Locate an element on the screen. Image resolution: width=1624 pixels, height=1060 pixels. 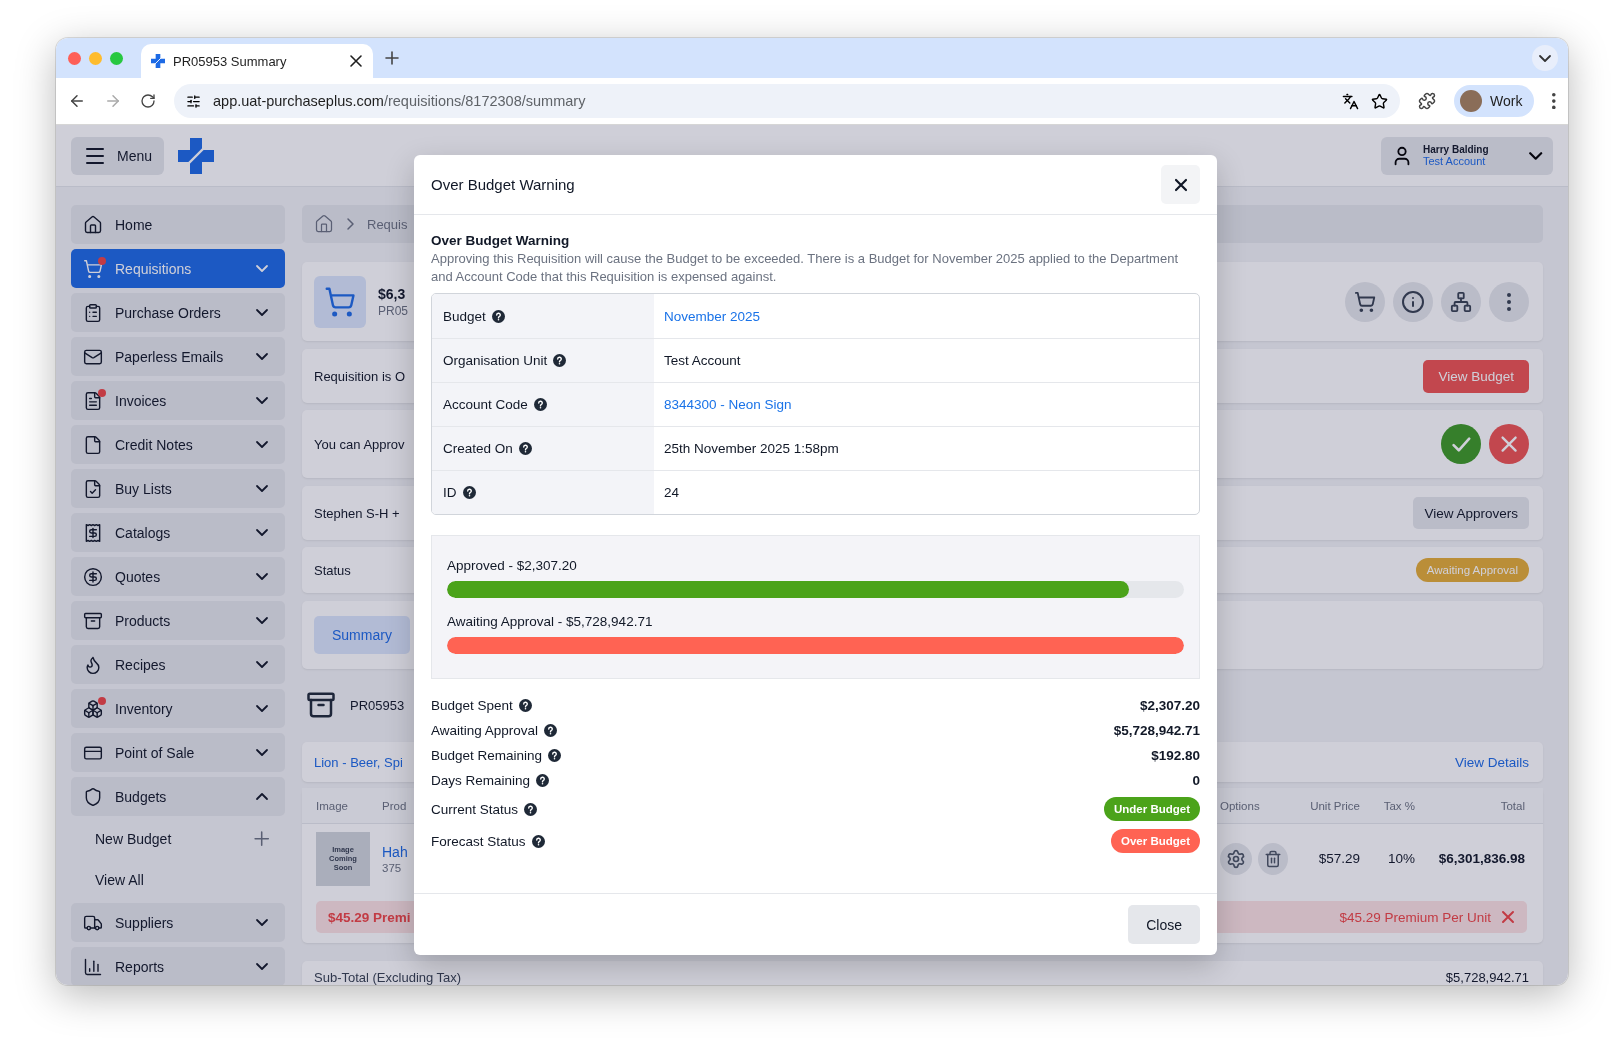
sidebar-subitem: New Budget is located at coordinates (178, 839).